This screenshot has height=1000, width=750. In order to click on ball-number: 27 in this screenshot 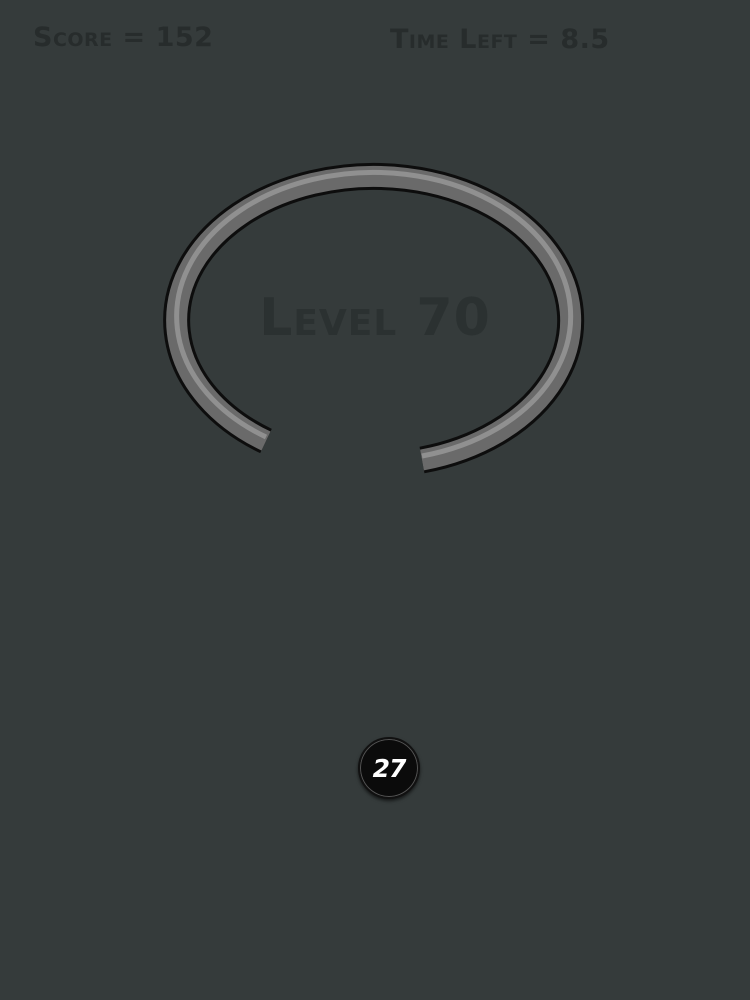, I will do `click(389, 768)`.